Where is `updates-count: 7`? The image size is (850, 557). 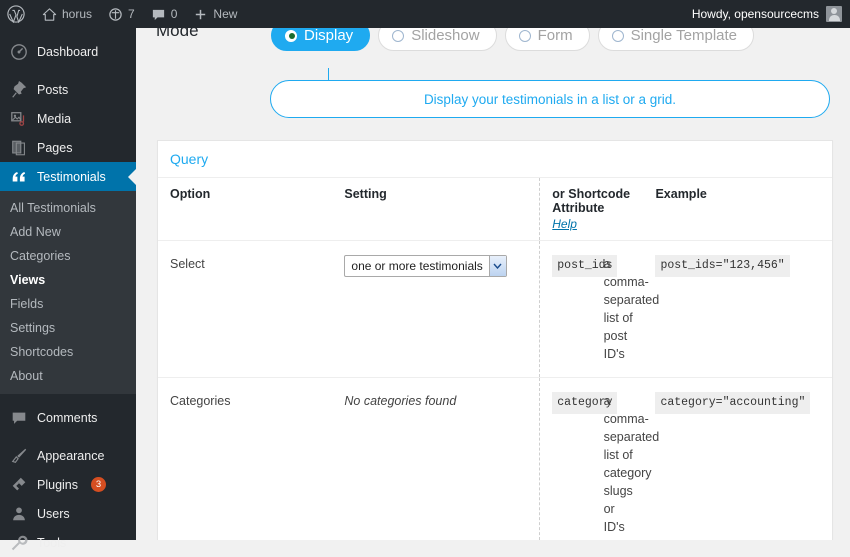 updates-count: 7 is located at coordinates (131, 14).